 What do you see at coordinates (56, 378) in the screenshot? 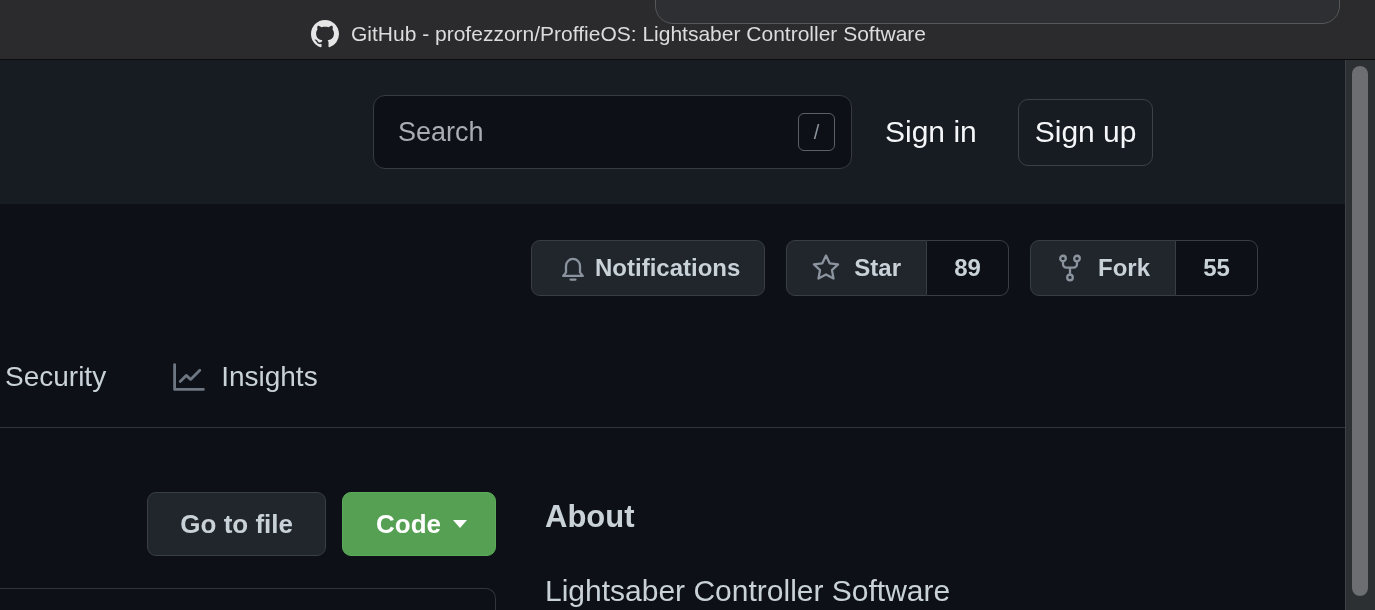
I see `nav-tab: Security` at bounding box center [56, 378].